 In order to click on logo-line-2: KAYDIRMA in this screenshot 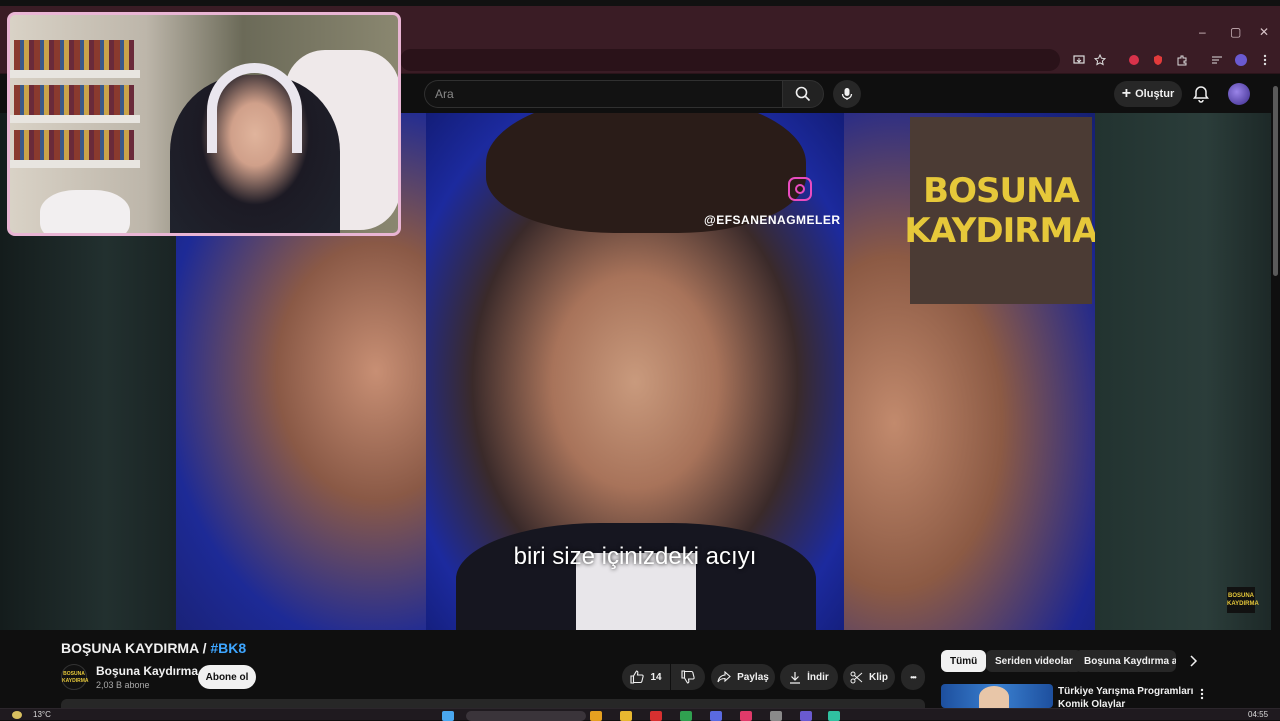, I will do `click(1001, 230)`.